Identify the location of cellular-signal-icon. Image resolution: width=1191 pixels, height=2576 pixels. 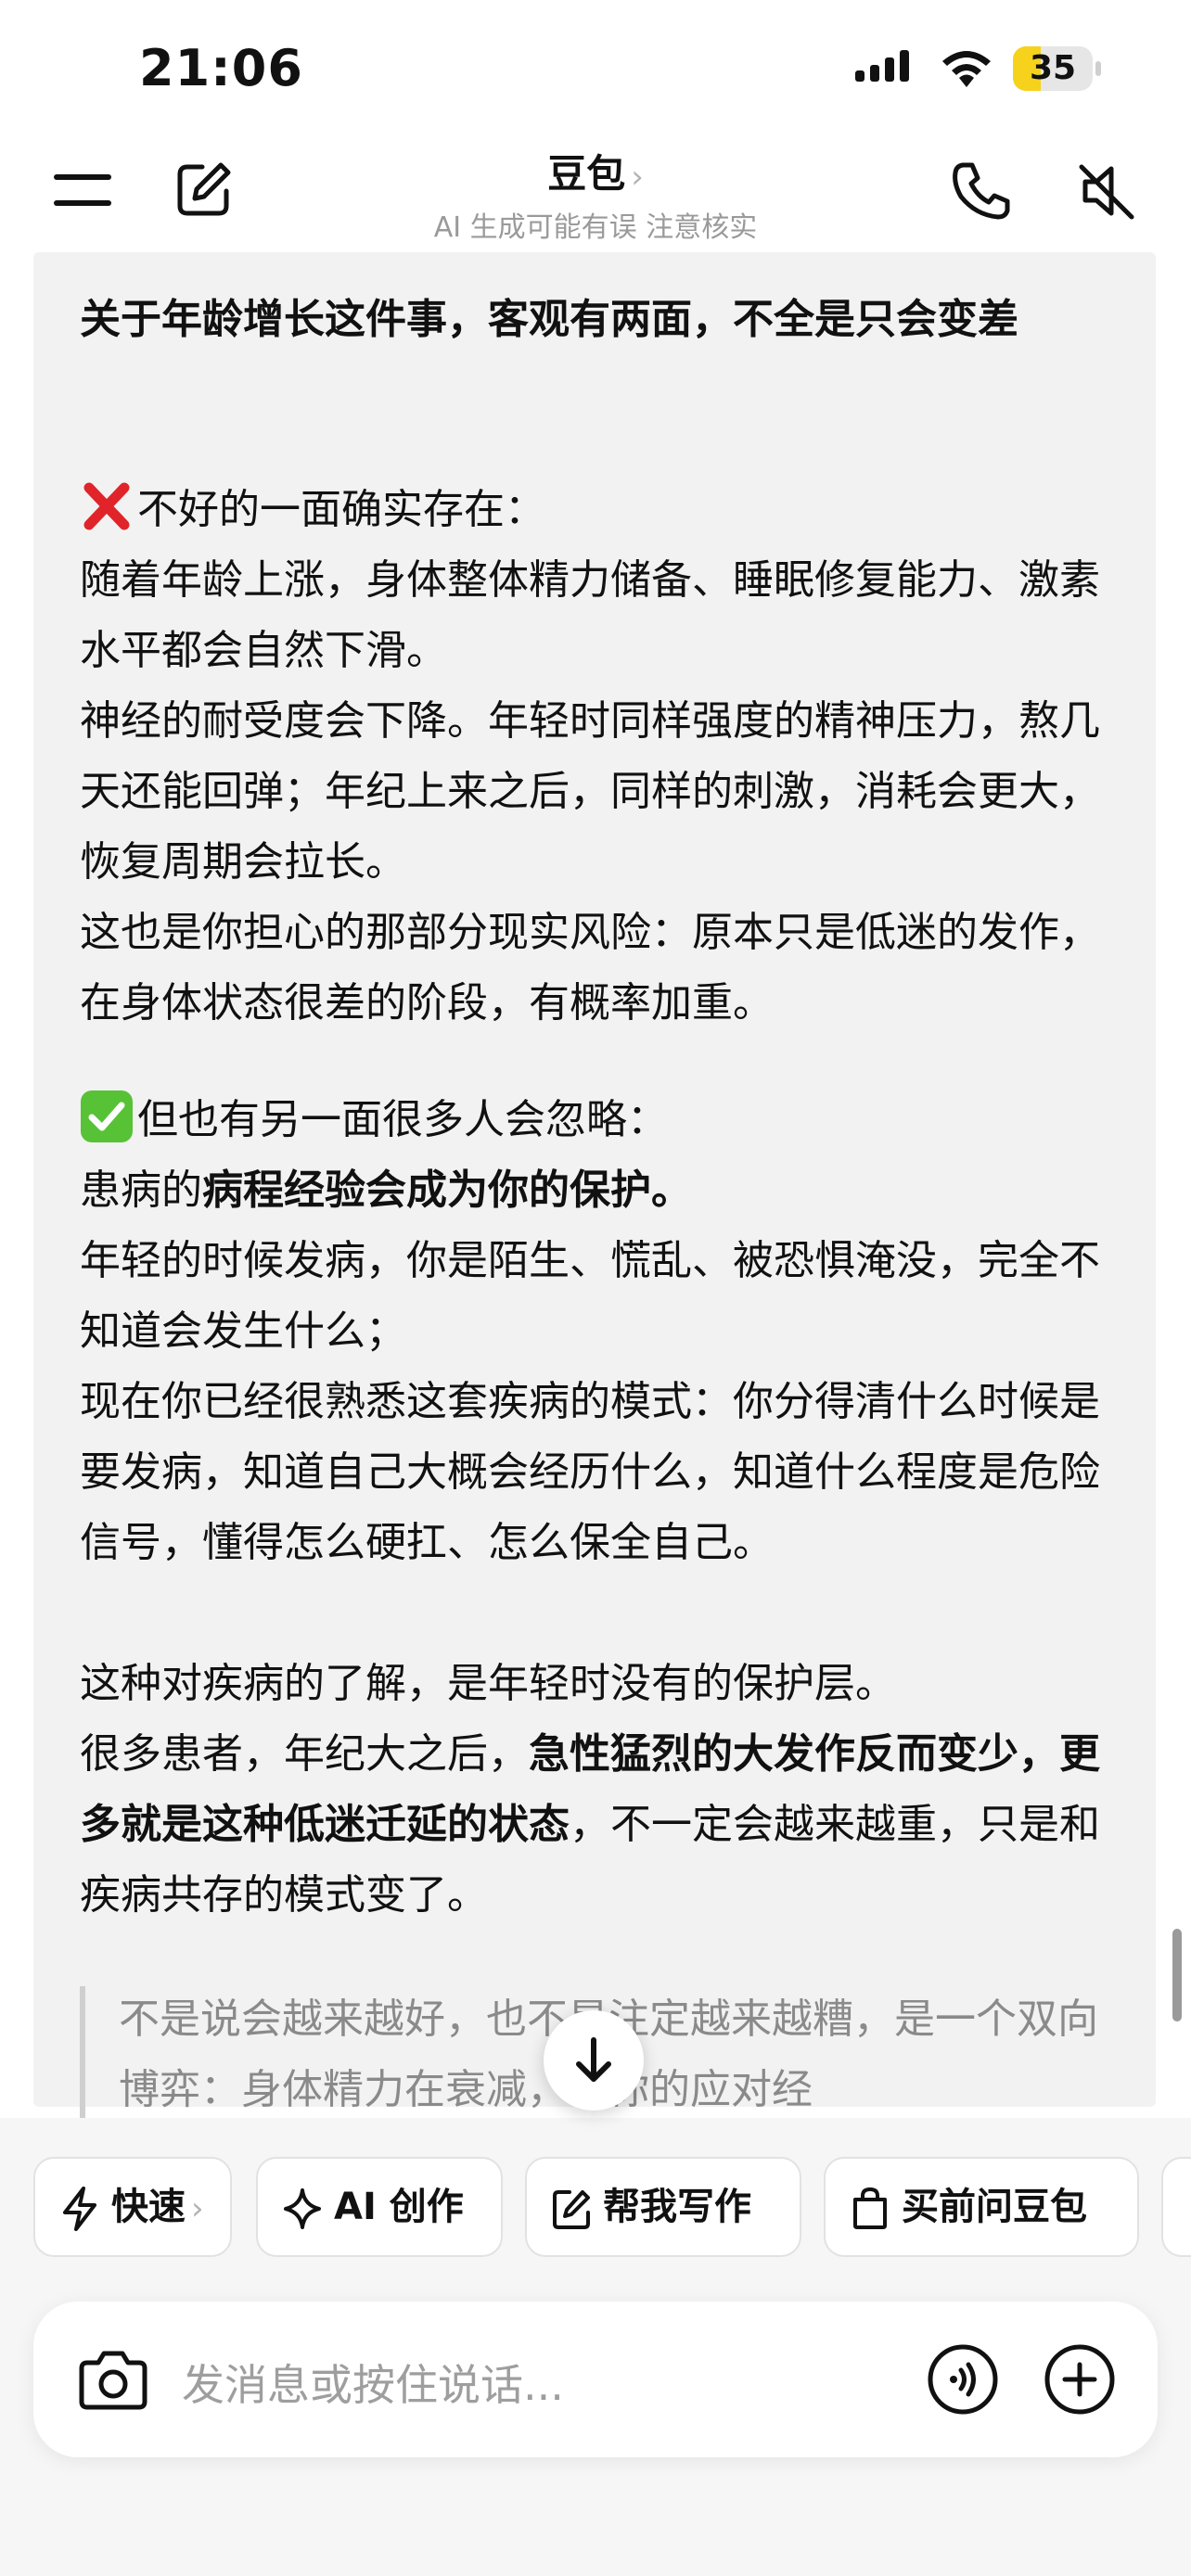
(882, 66).